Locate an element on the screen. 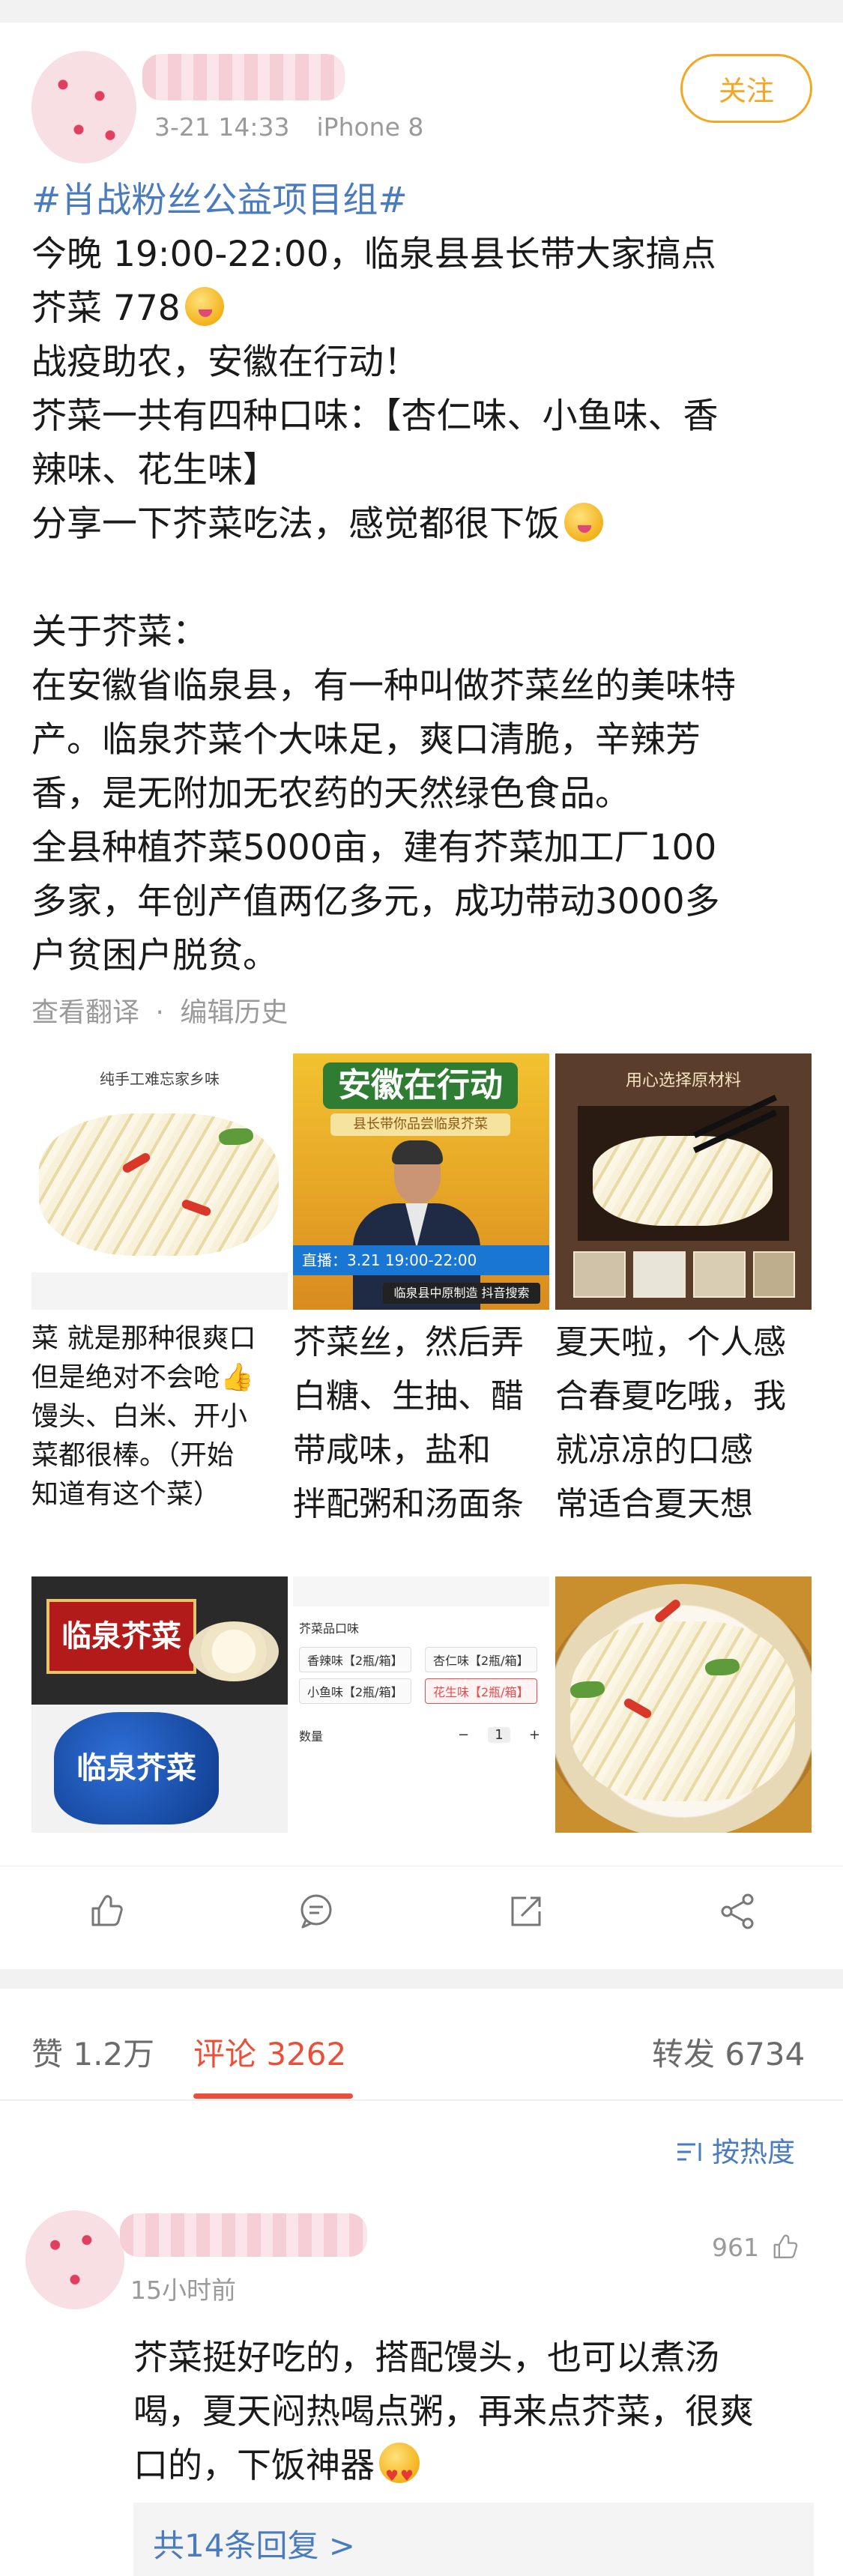  like-button is located at coordinates (104, 1911).